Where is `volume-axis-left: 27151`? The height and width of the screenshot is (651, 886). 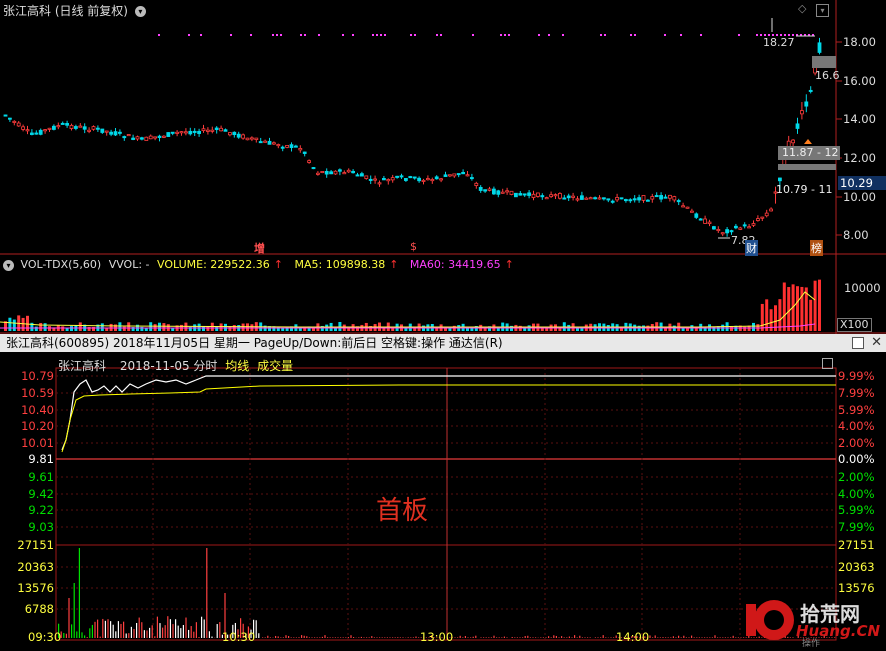
volume-axis-left: 27151 is located at coordinates (27, 545).